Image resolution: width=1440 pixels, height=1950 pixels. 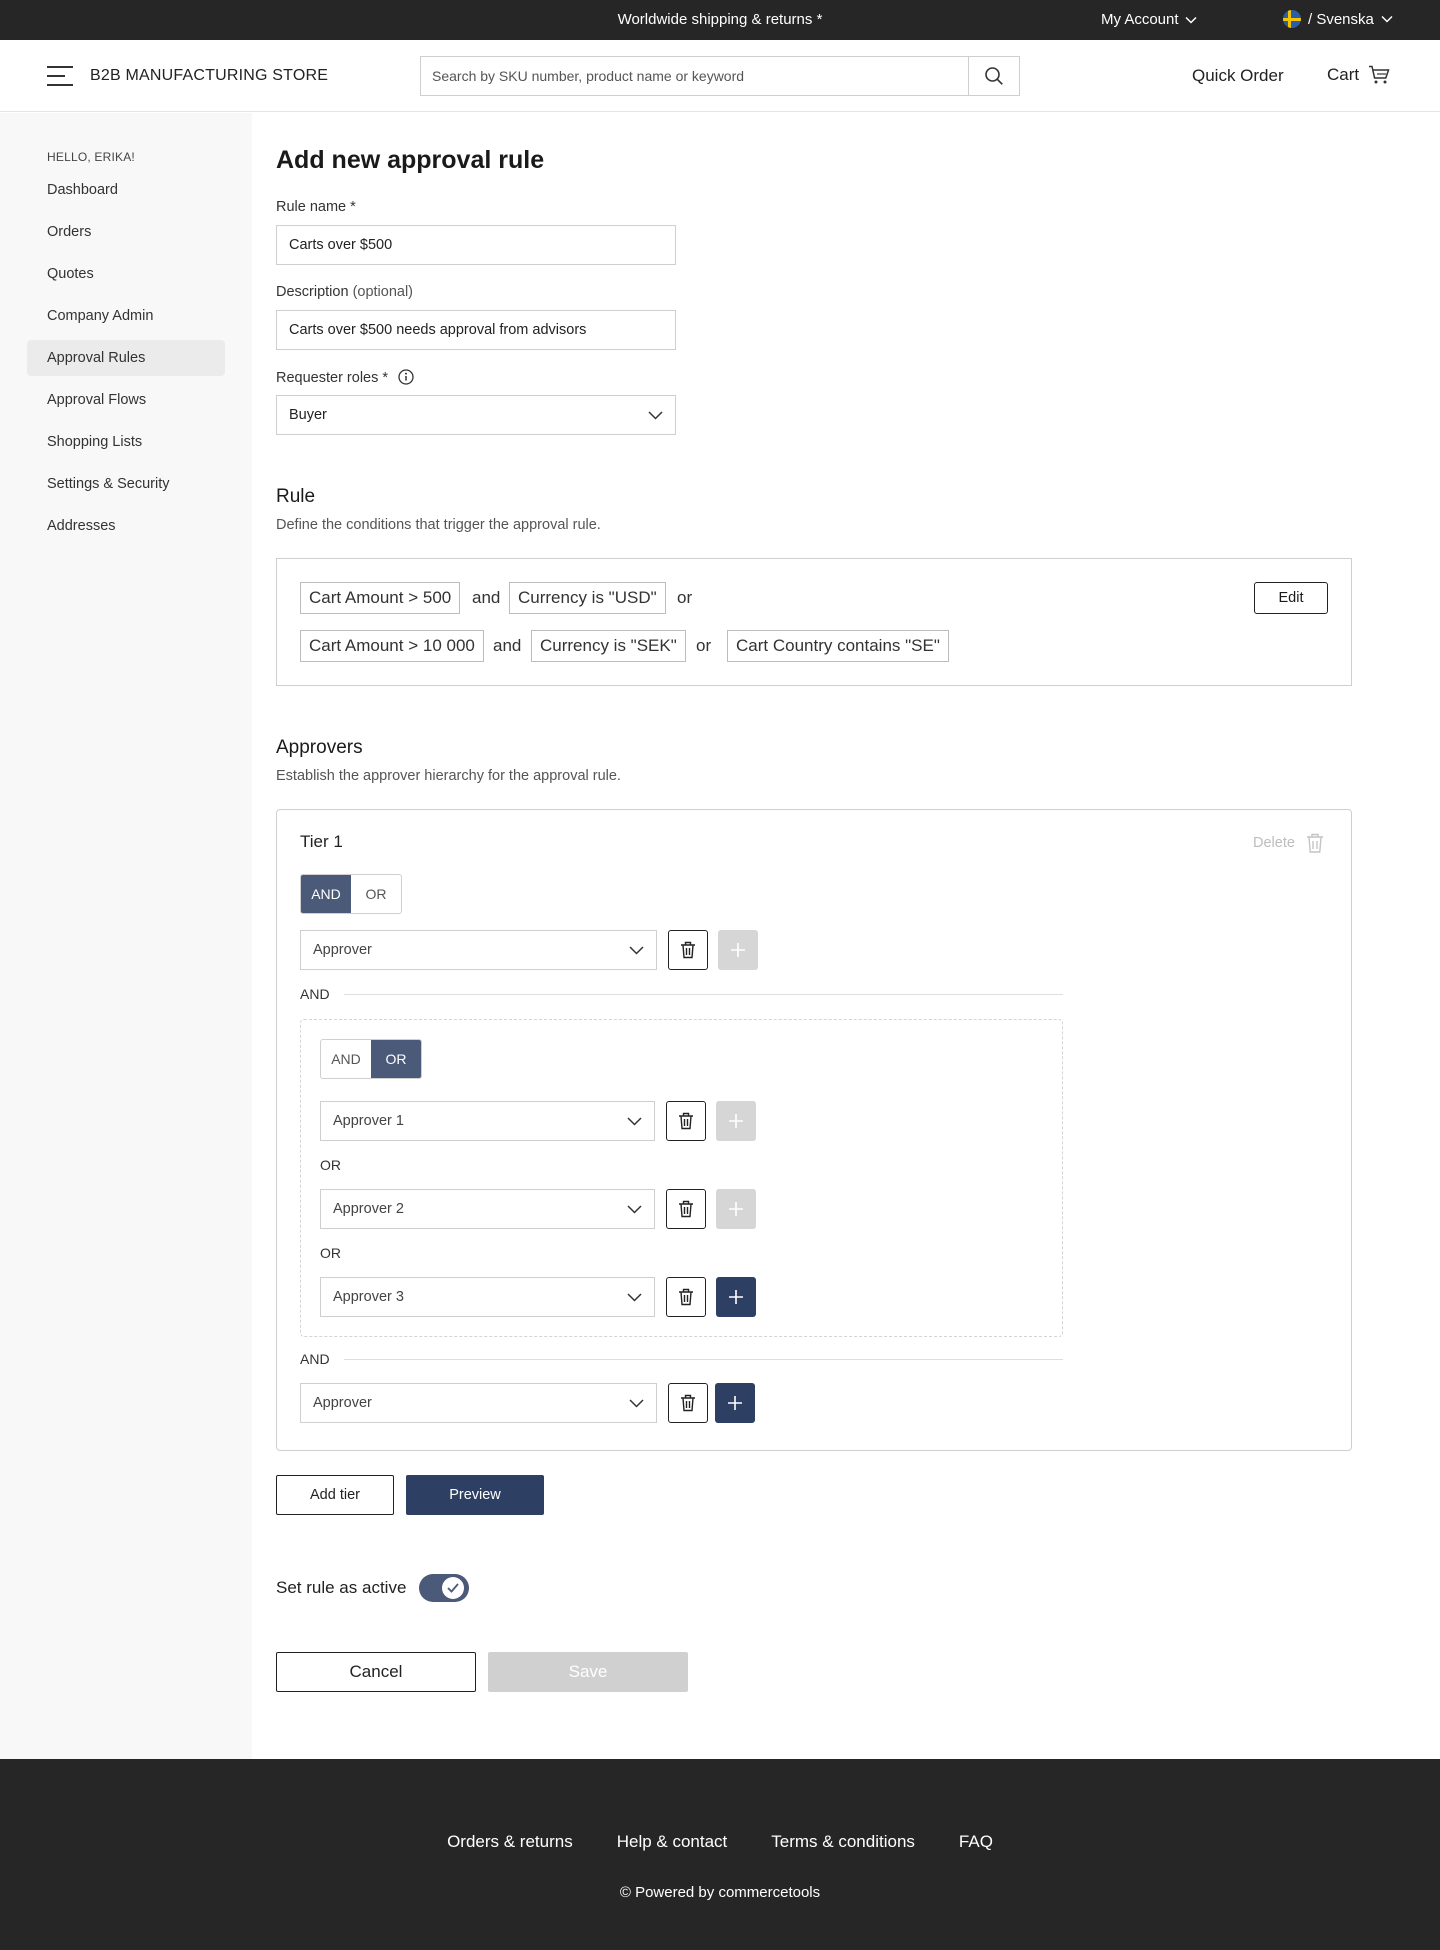 What do you see at coordinates (126, 400) in the screenshot?
I see `sidebar-item-approval-flows: Approval Flows` at bounding box center [126, 400].